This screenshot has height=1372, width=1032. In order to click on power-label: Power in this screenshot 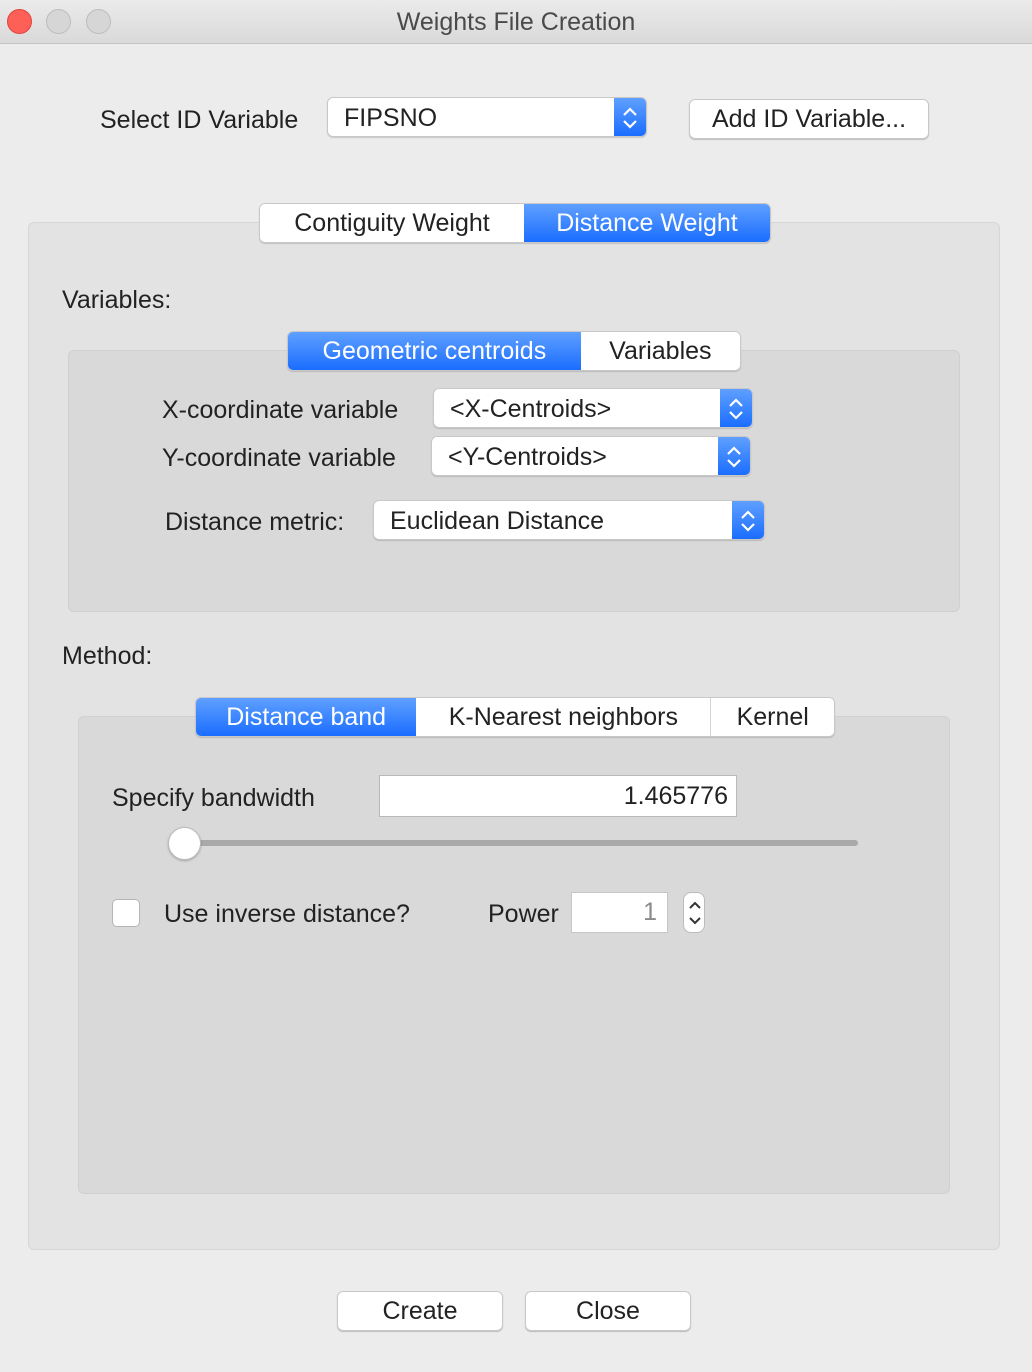, I will do `click(523, 914)`.